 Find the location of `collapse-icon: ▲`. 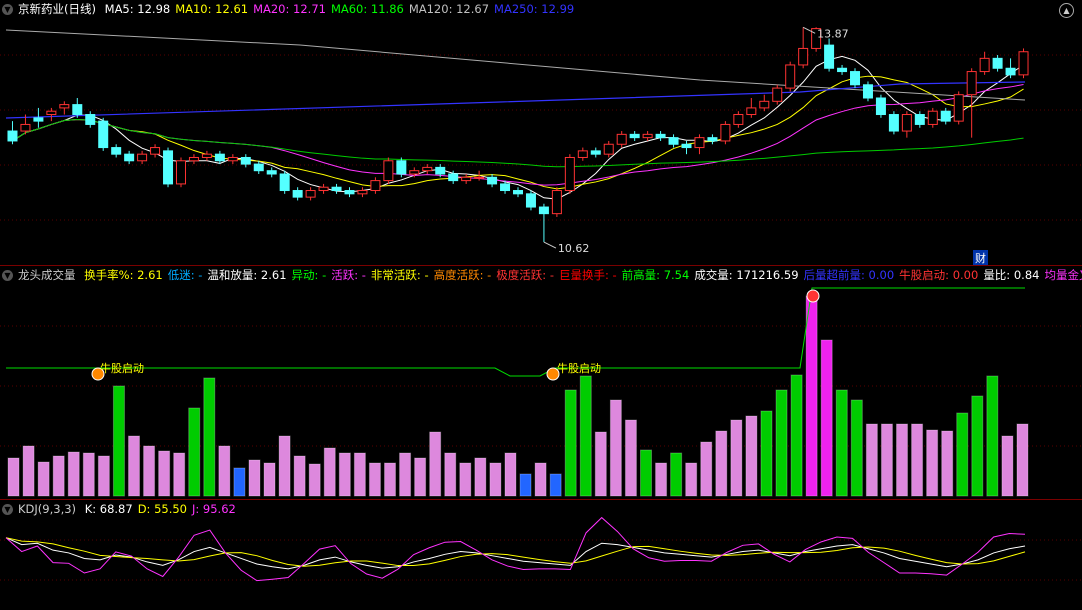

collapse-icon: ▲ is located at coordinates (1066, 10).